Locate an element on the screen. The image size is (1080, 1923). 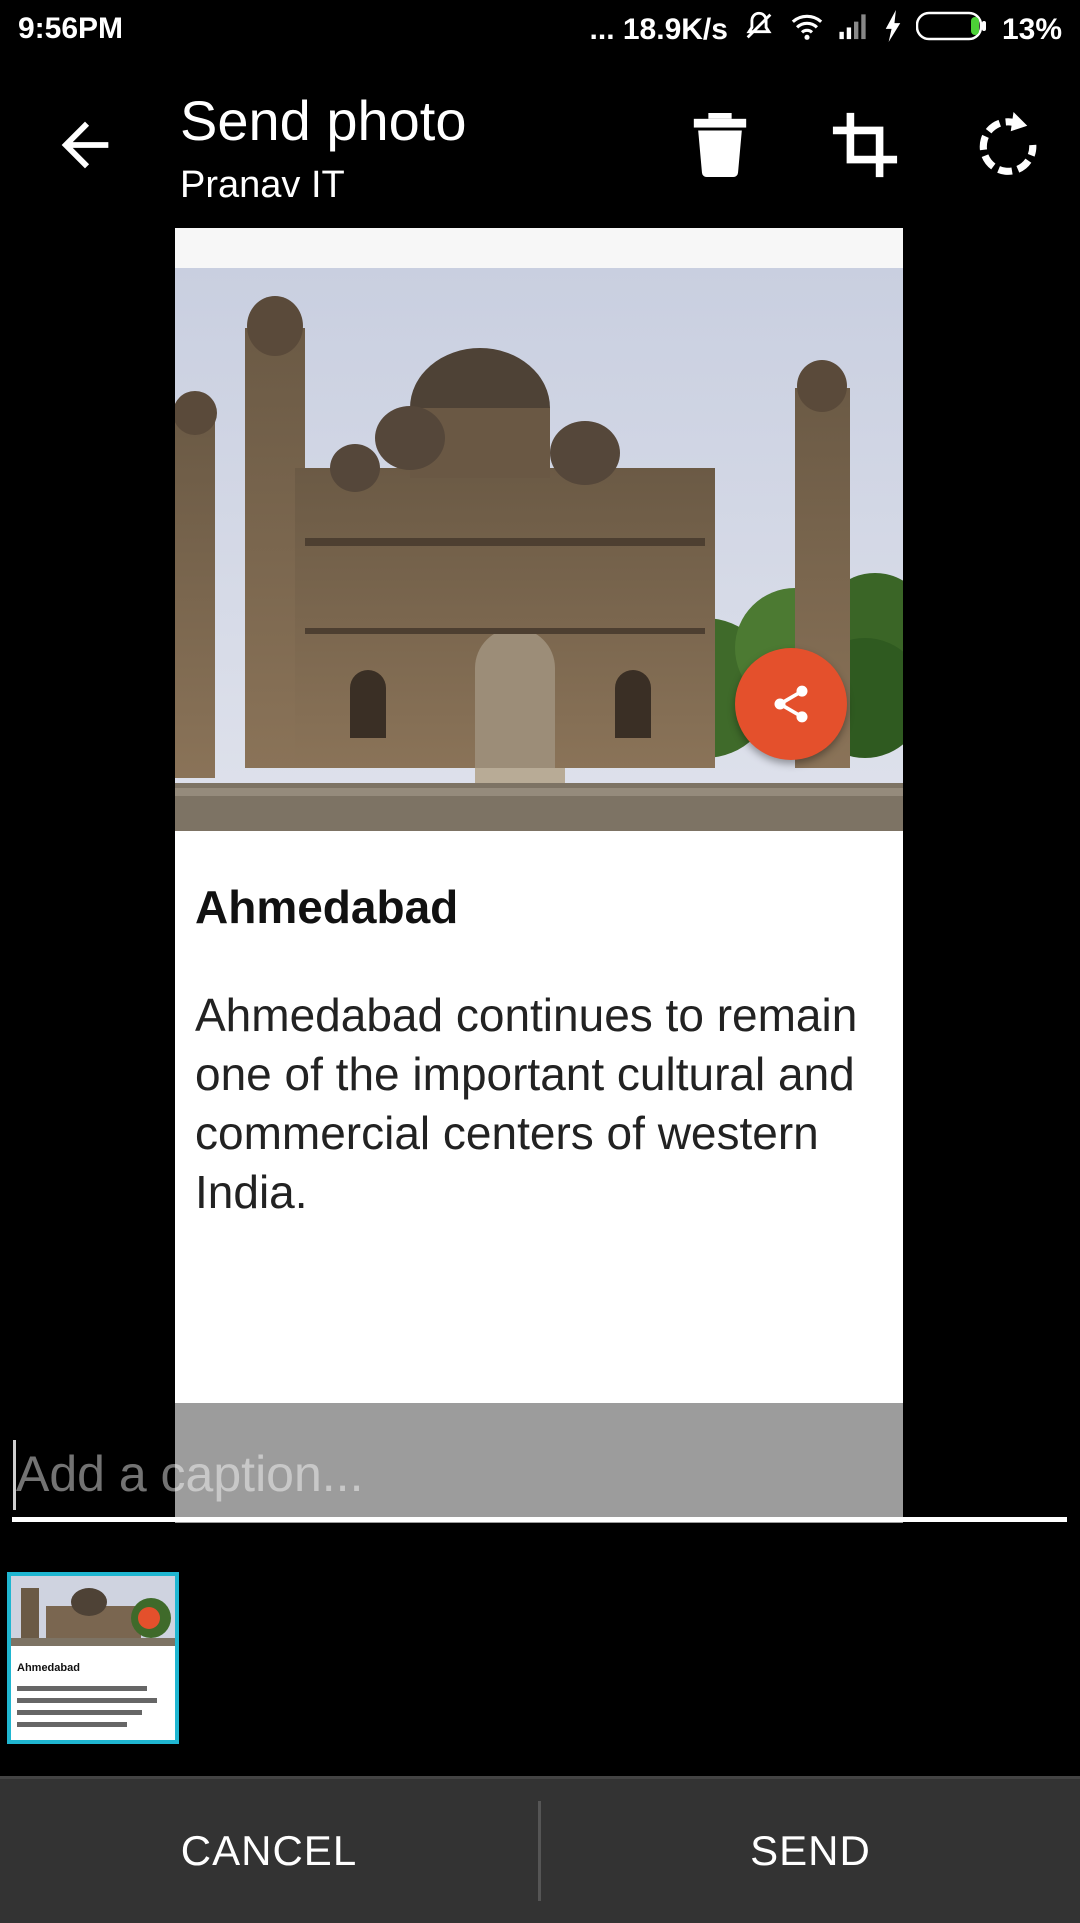
photo-thumbnail: Ahmedabad is located at coordinates (93, 1658).